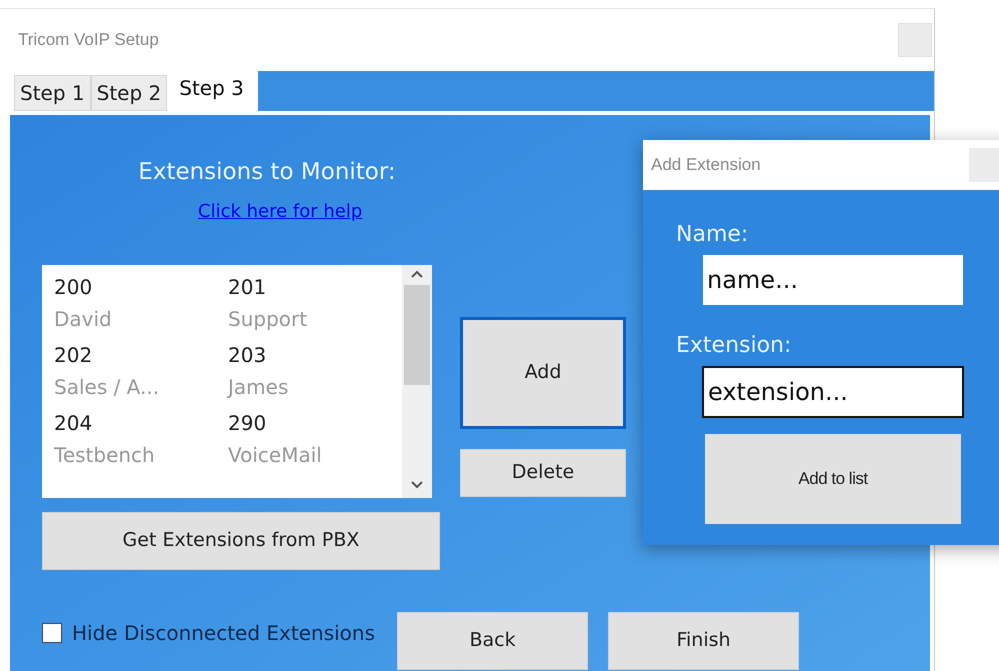 Image resolution: width=999 pixels, height=671 pixels. I want to click on finish-button: Finish, so click(704, 641).